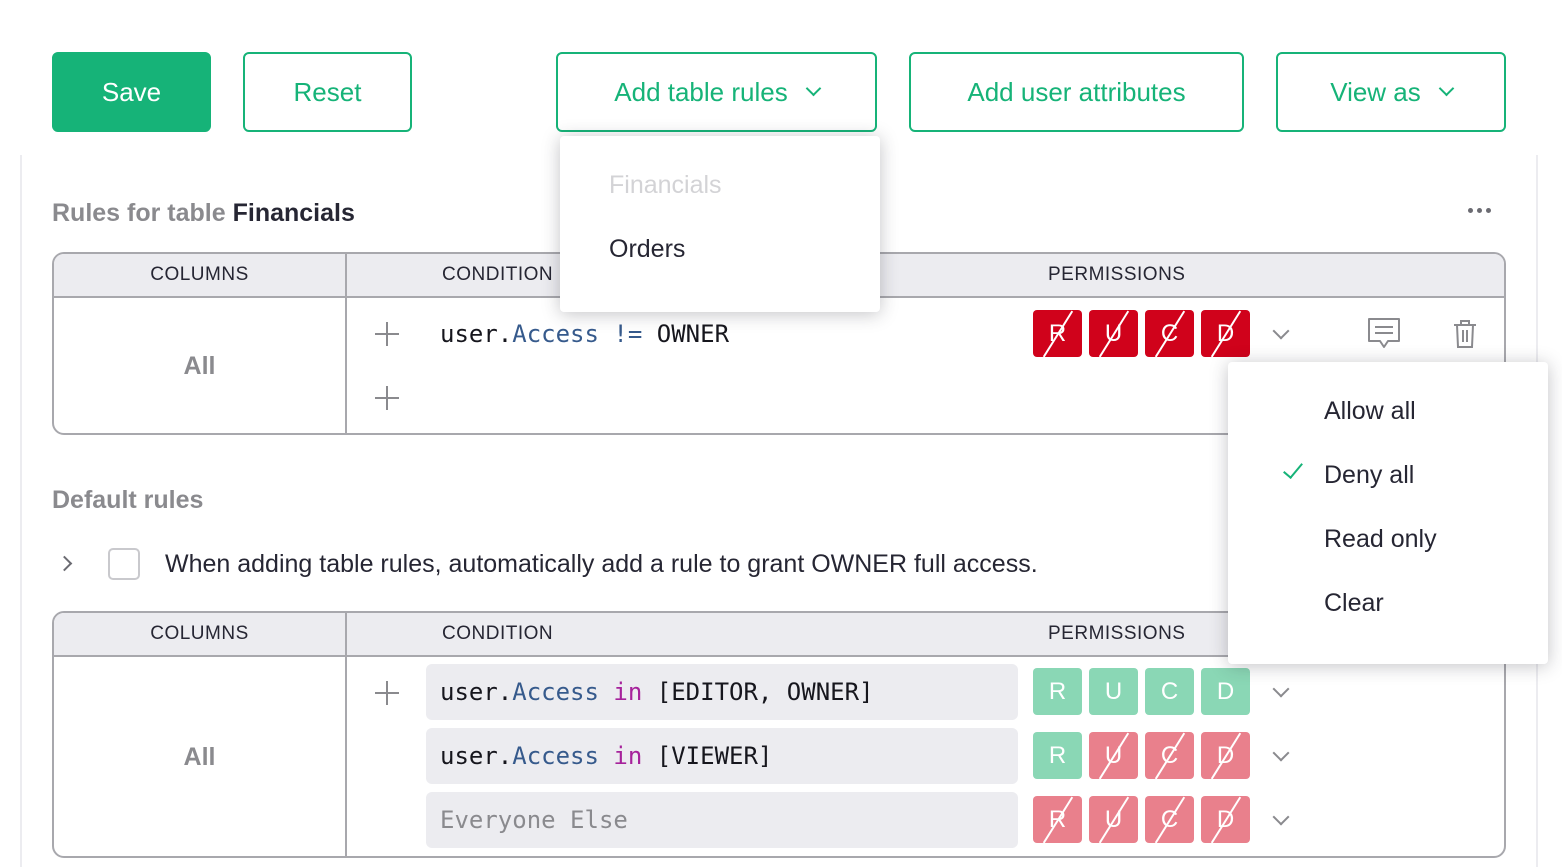 This screenshot has height=867, width=1562. I want to click on rule-condition: user.Access != OWNER, so click(584, 334).